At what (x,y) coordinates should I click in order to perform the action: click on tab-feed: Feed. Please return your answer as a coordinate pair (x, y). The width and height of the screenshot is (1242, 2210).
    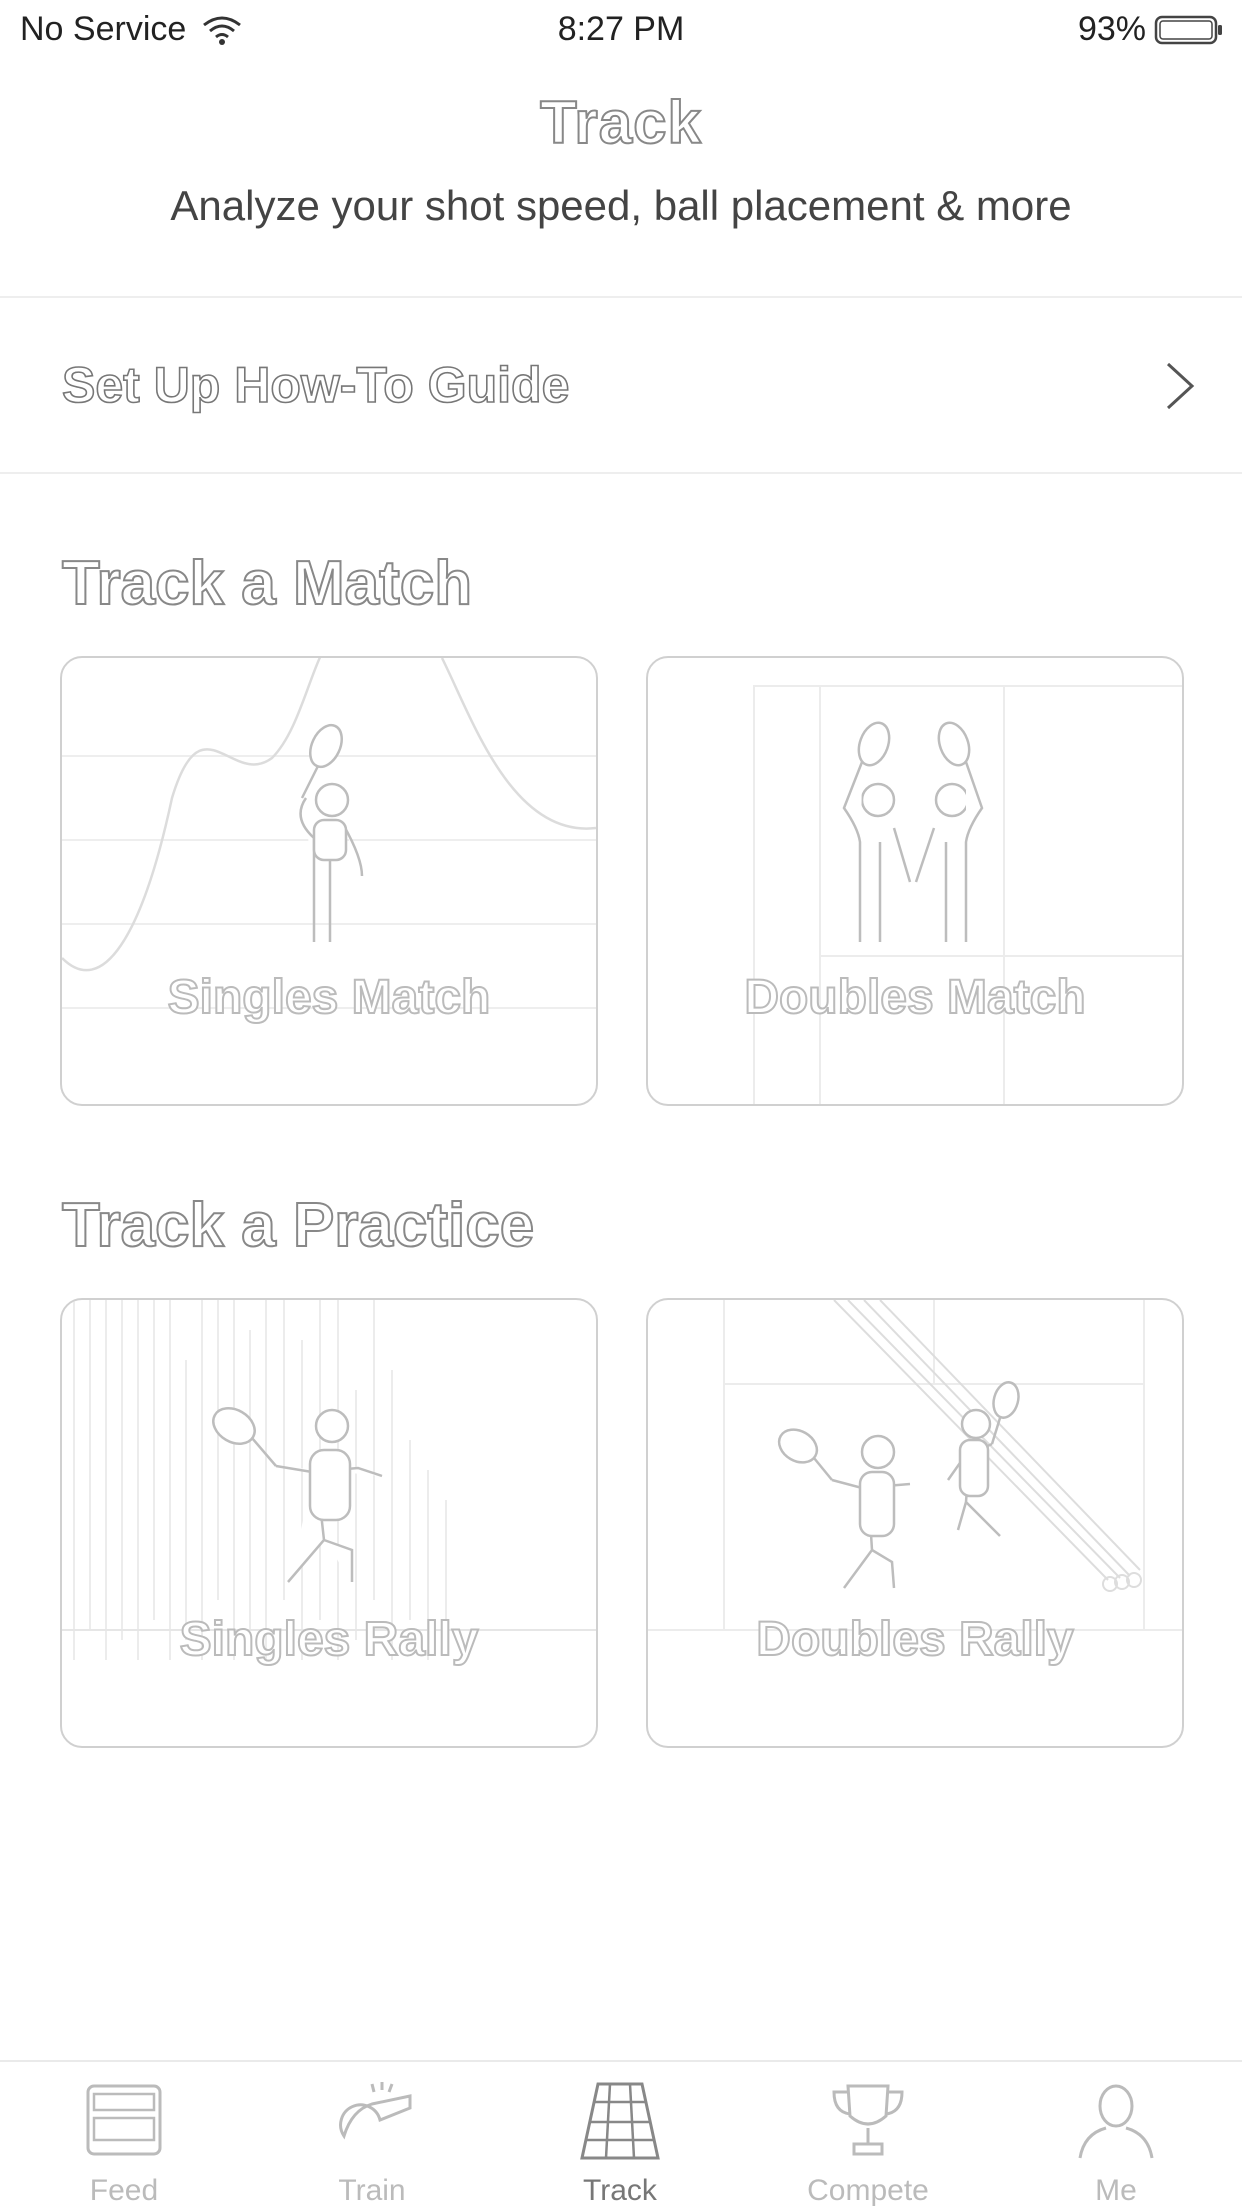
    Looking at the image, I should click on (124, 2136).